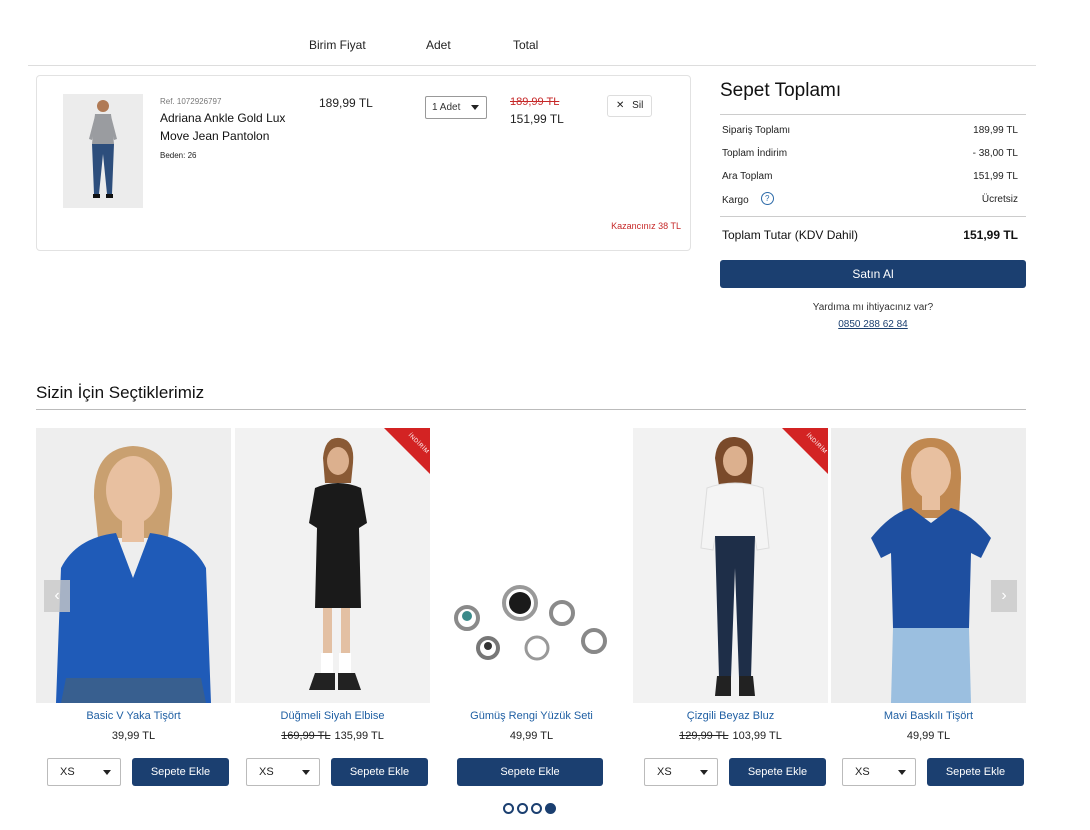  What do you see at coordinates (120, 392) in the screenshot?
I see `recommendations-title: Sizin İçin Seçtiklerimiz` at bounding box center [120, 392].